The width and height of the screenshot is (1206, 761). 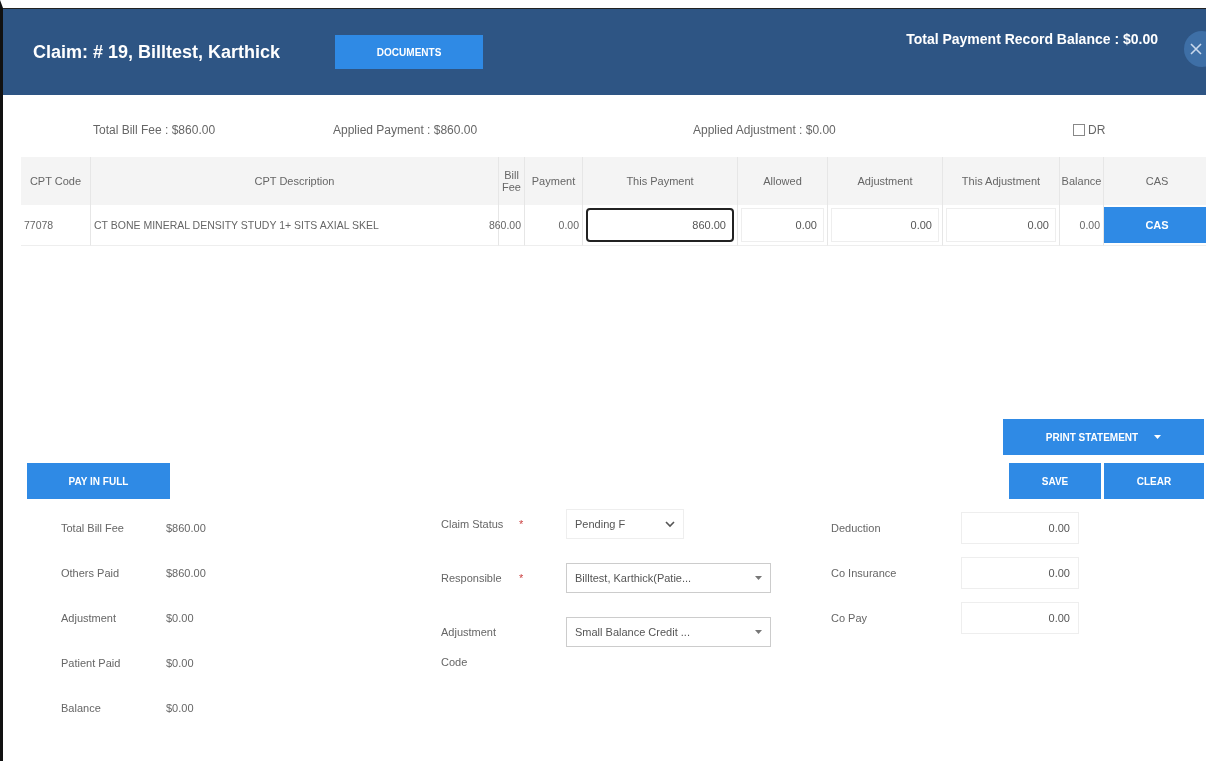 What do you see at coordinates (98, 481) in the screenshot?
I see `pay-in-full-button: PAY IN FULL` at bounding box center [98, 481].